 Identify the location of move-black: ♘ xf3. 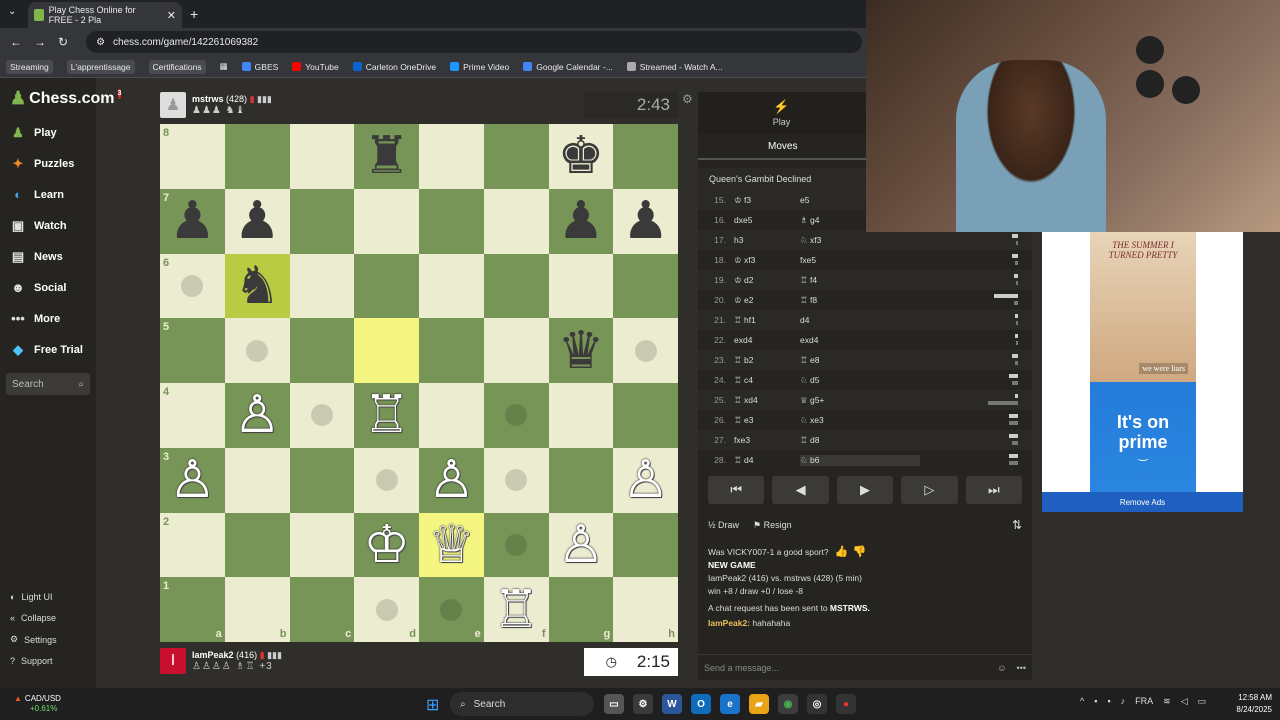
(860, 240).